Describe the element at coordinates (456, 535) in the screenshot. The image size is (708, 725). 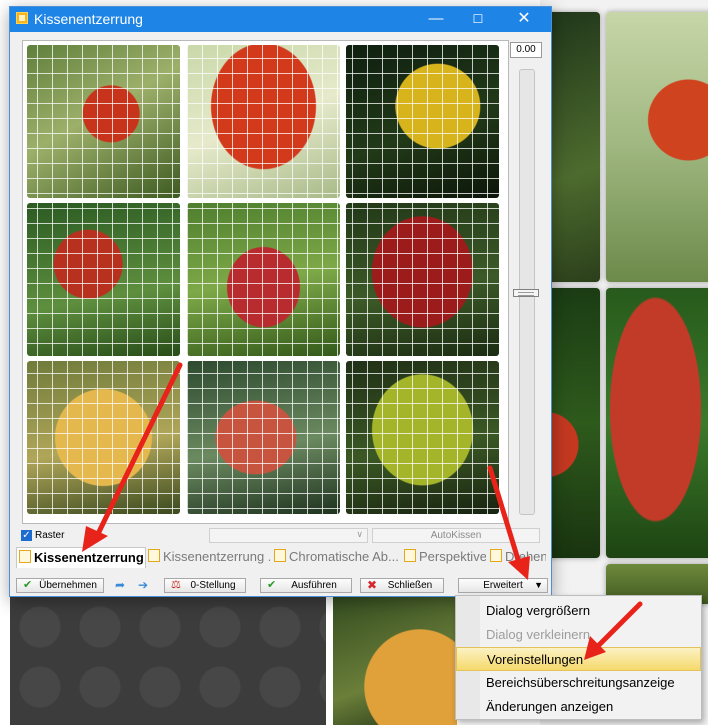
I see `autokissen-button: AutoKissen` at that location.